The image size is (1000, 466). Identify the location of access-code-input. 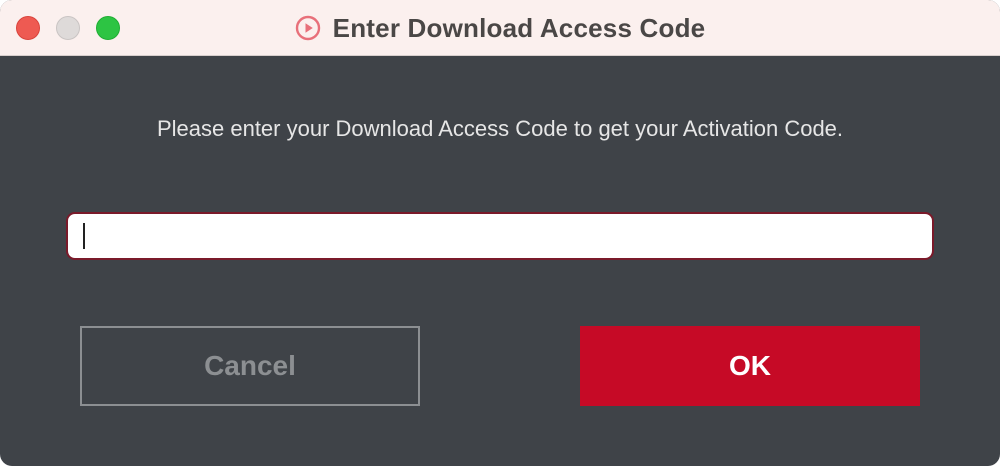
(500, 236).